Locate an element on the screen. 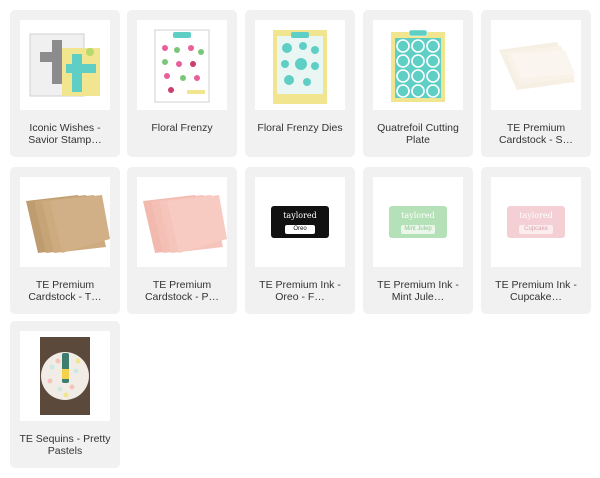 The height and width of the screenshot is (478, 600). product-thumbnail: taylored Mint Julep is located at coordinates (418, 222).